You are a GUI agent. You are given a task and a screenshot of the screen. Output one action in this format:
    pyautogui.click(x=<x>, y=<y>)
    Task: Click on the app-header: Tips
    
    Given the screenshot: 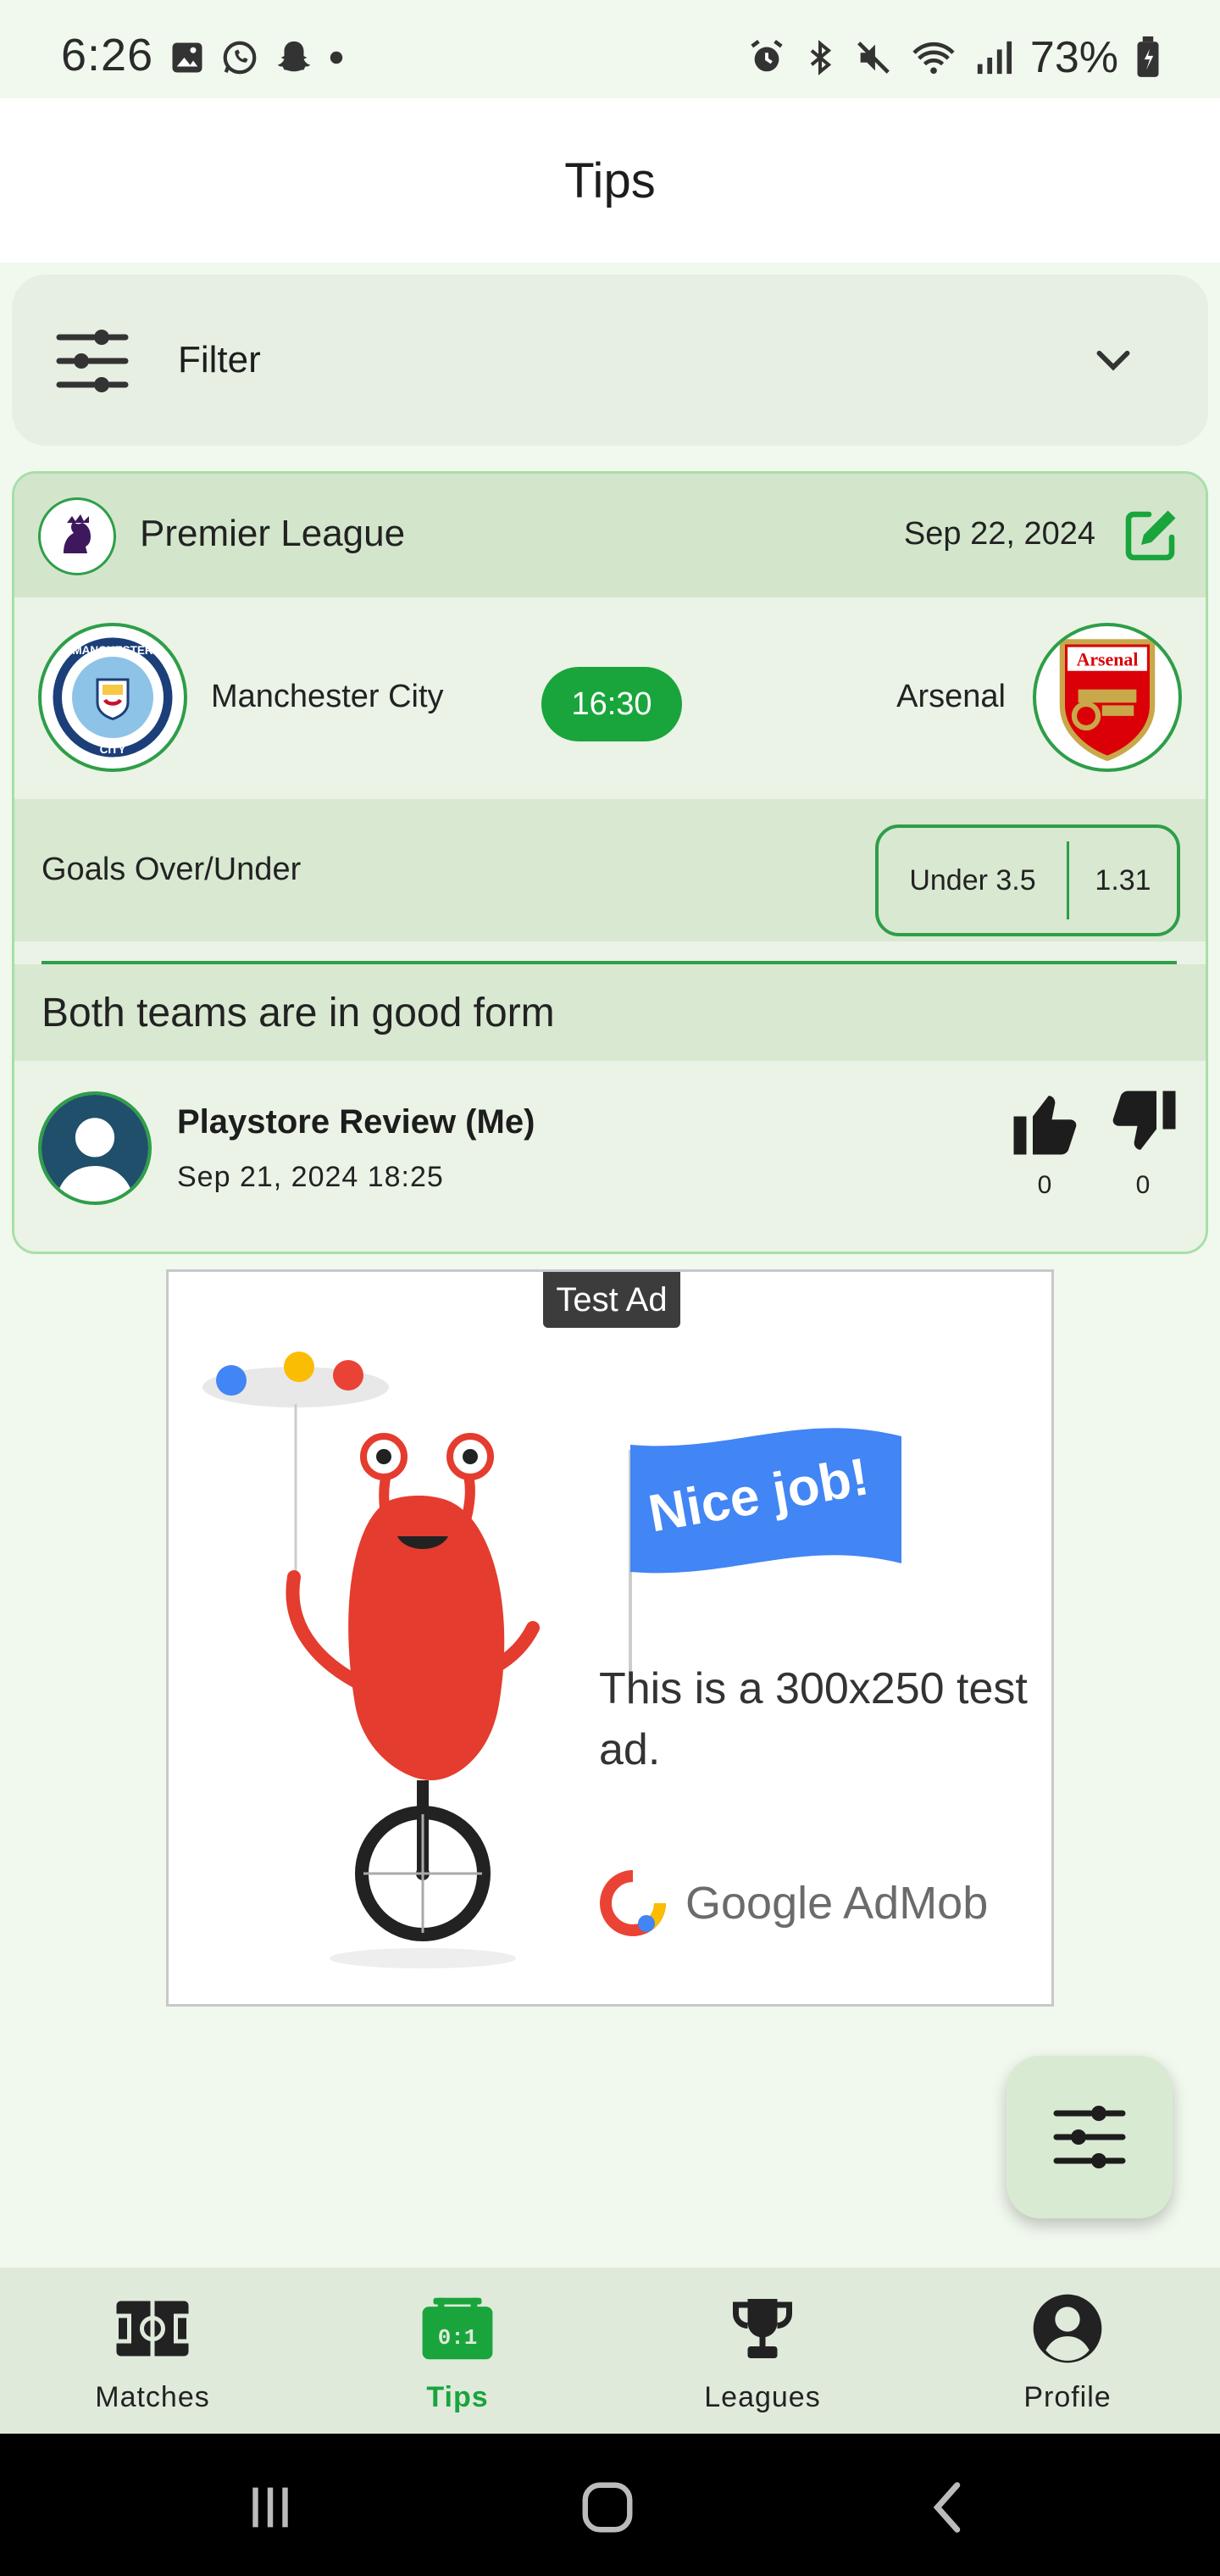 What is the action you would take?
    pyautogui.click(x=610, y=180)
    